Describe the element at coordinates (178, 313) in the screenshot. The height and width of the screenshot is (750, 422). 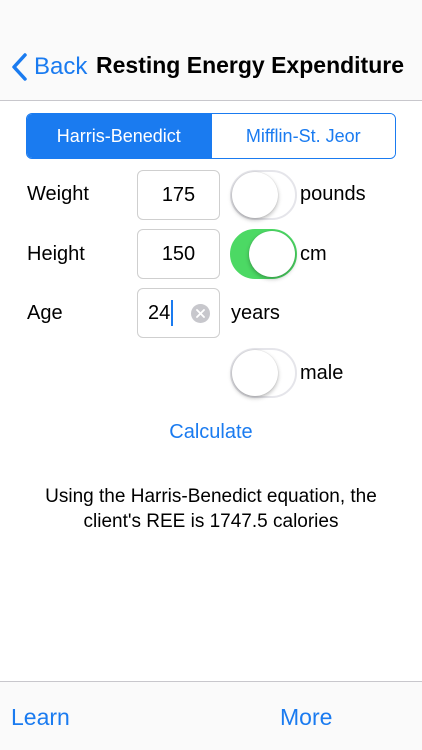
I see `age-input: 24` at that location.